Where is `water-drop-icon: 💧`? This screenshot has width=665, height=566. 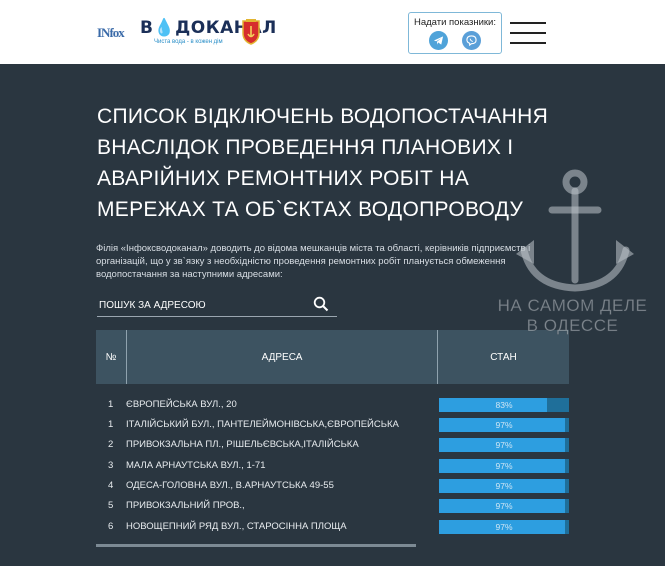
water-drop-icon: 💧 is located at coordinates (164, 28).